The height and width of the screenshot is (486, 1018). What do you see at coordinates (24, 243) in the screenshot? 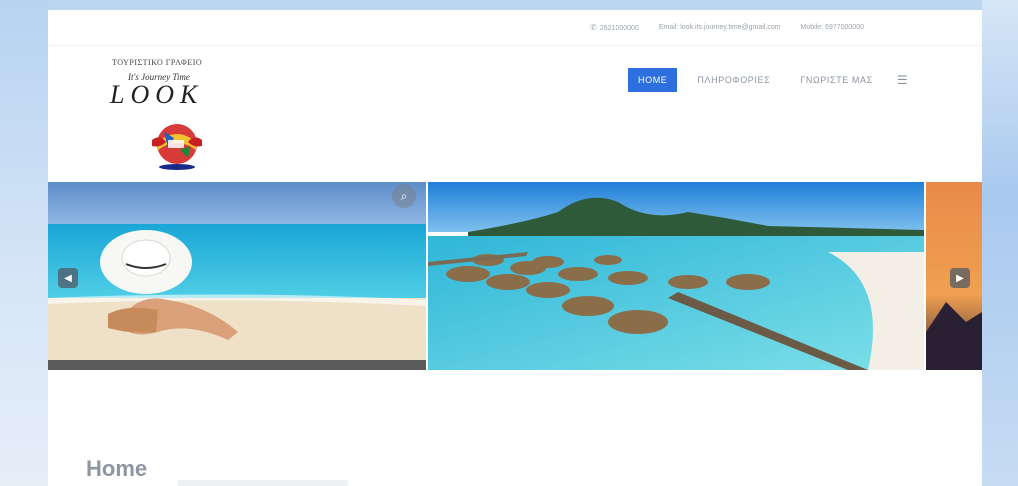
I see `background-left-sky` at bounding box center [24, 243].